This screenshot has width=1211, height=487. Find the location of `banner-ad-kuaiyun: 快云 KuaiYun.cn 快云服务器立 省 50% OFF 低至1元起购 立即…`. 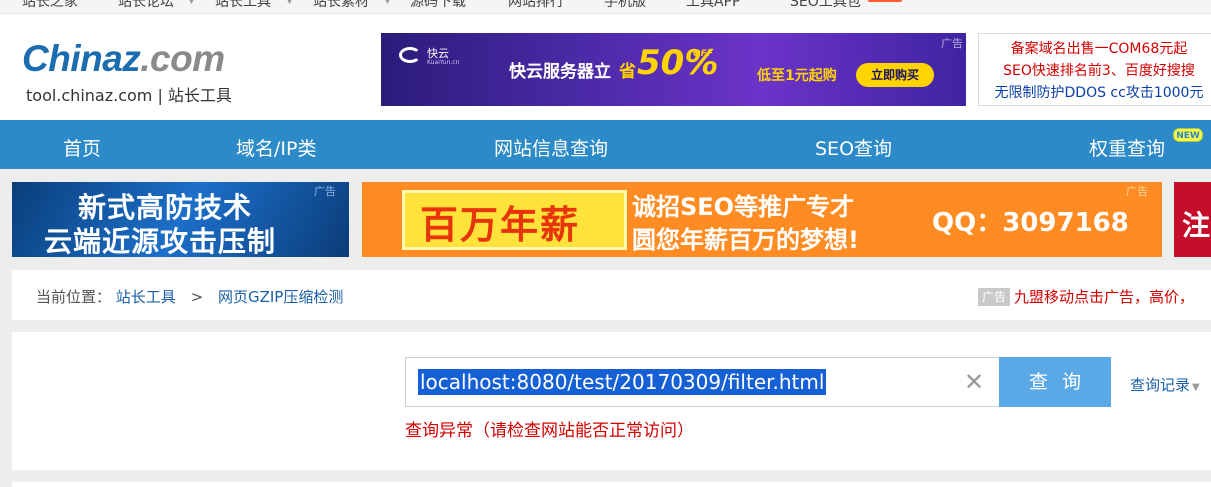

banner-ad-kuaiyun: 快云 KuaiYun.cn 快云服务器立 省 50% OFF 低至1元起购 立即… is located at coordinates (673, 69).